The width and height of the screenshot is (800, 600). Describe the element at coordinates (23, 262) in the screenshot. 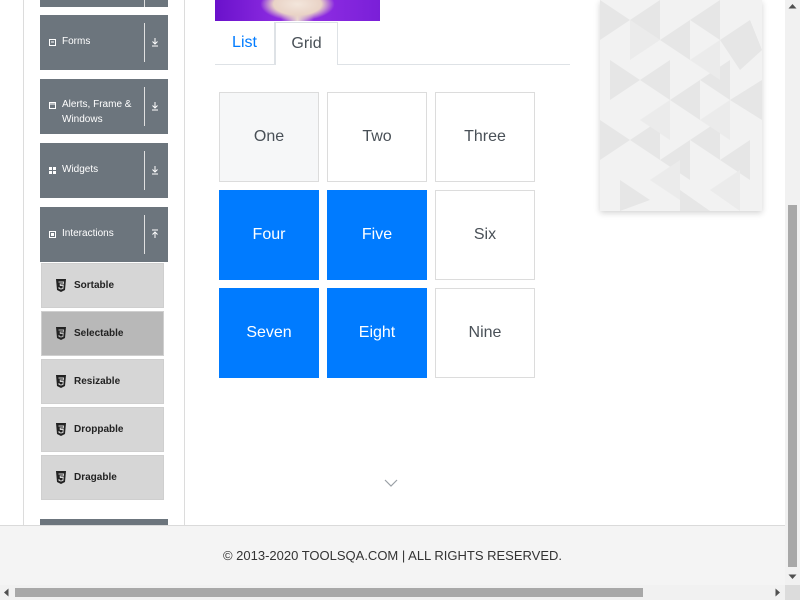

I see `sidebar-left-border` at that location.